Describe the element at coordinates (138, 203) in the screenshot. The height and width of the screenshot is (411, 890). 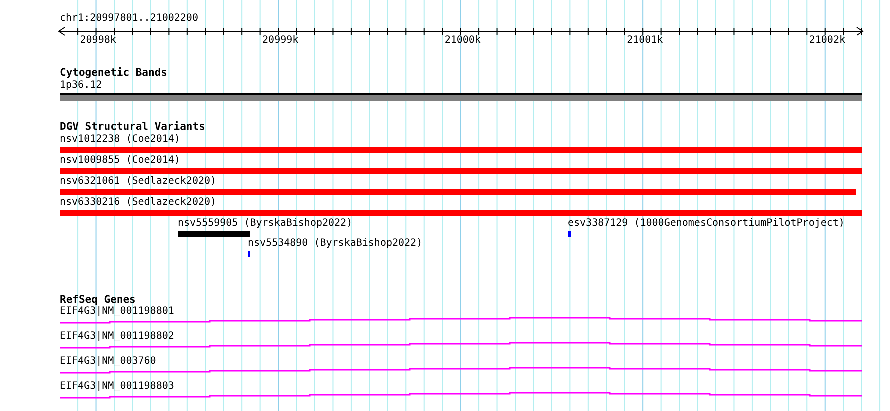
I see `variant-label: nsv6330216 (Sedlazeck2020)` at that location.